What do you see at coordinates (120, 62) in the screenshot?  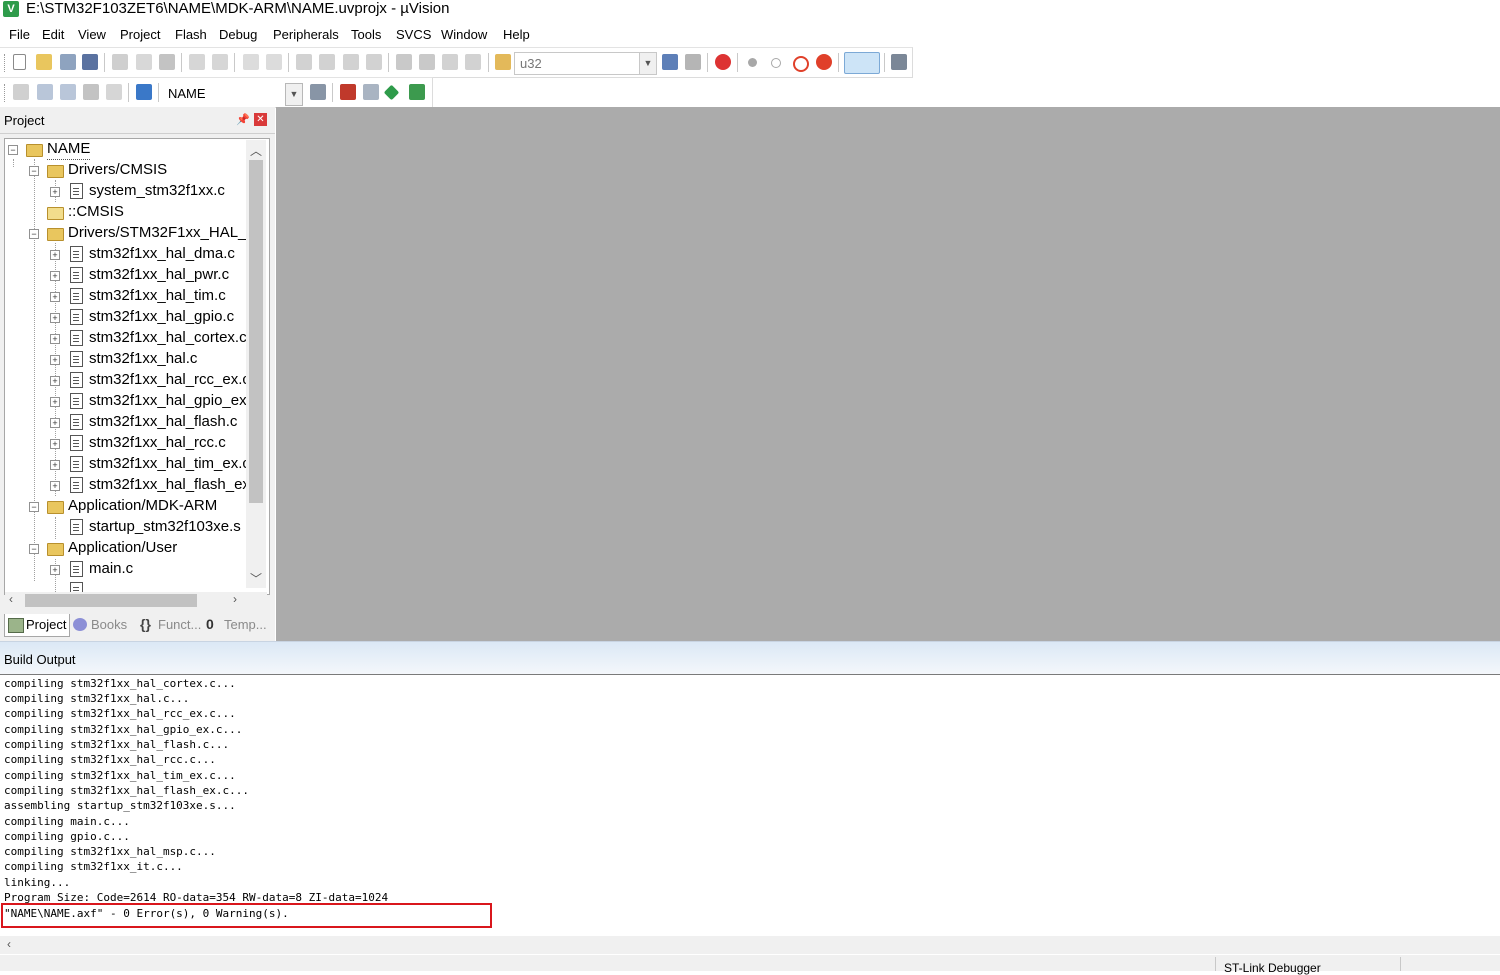 I see `cut-icon` at bounding box center [120, 62].